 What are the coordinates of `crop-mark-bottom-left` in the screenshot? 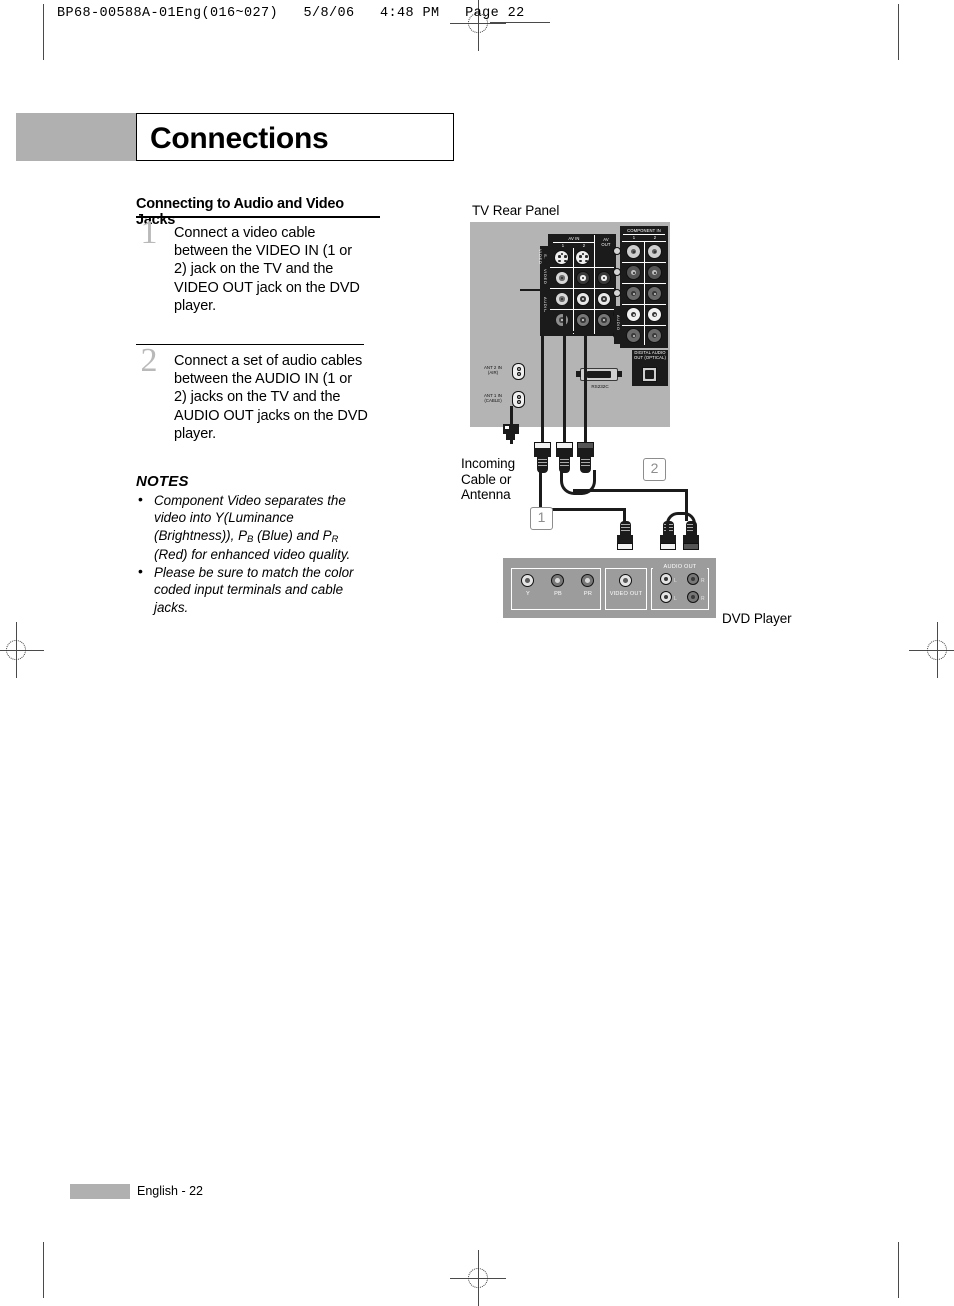 It's located at (43, 1270).